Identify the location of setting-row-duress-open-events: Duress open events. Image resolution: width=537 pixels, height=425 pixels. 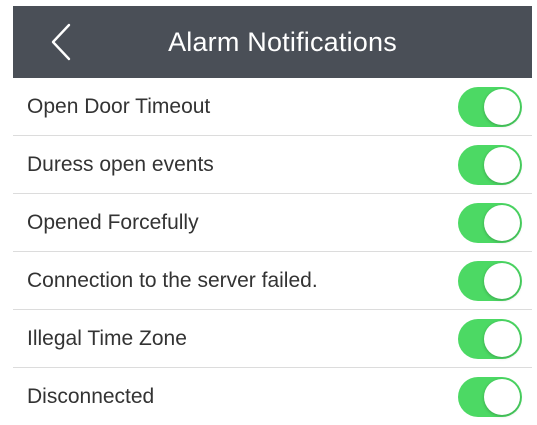
(272, 165).